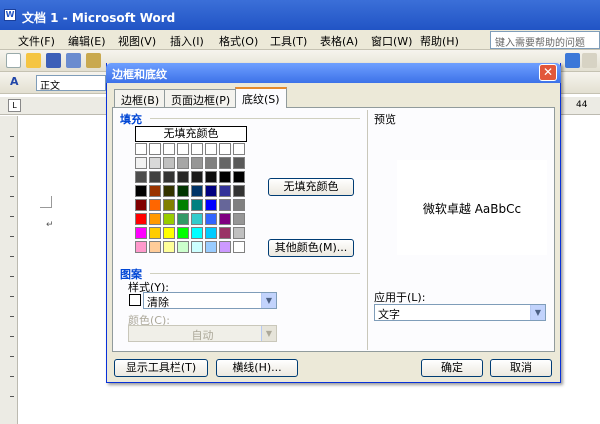  What do you see at coordinates (545, 40) in the screenshot?
I see `help-search-input: 键入需要帮助的问题` at bounding box center [545, 40].